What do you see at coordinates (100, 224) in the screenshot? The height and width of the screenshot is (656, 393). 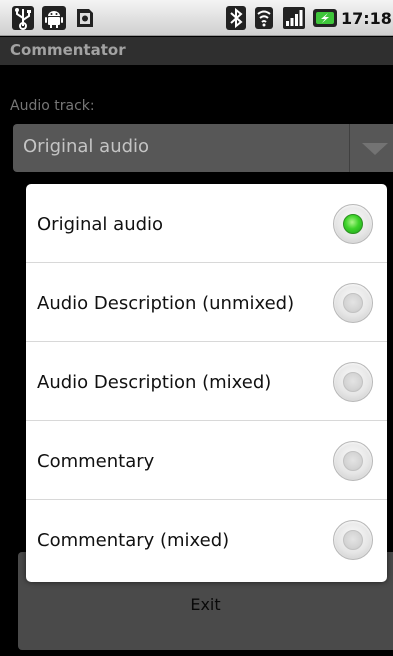 I see `option-label: Original audio` at bounding box center [100, 224].